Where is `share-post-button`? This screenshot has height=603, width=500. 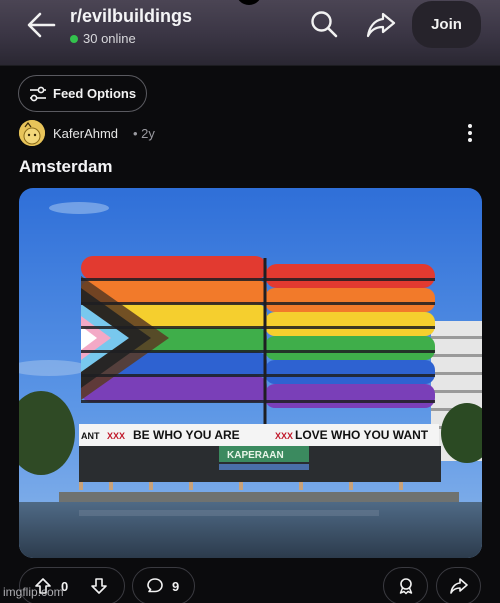
share-post-button is located at coordinates (458, 585).